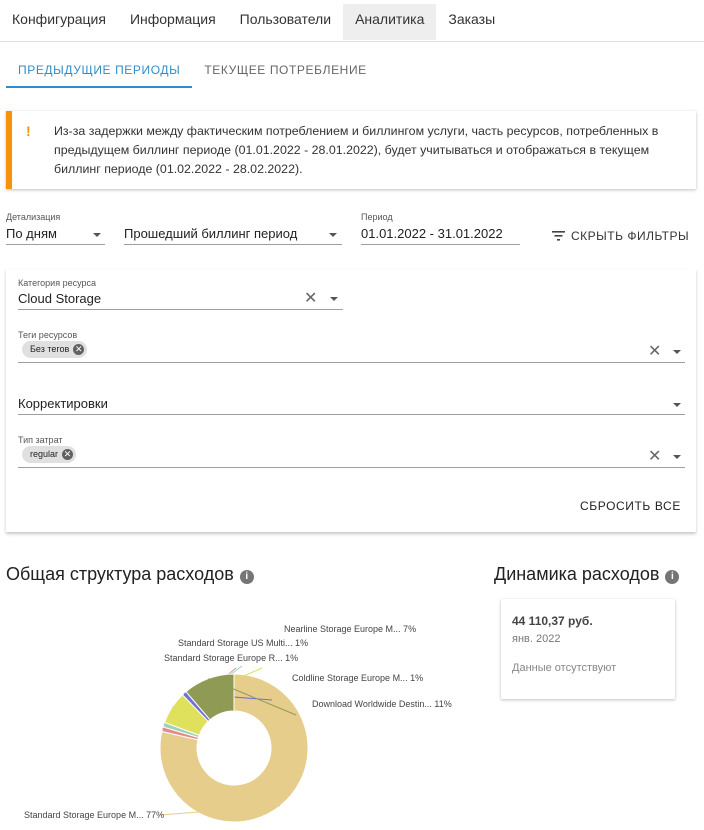  What do you see at coordinates (79, 349) in the screenshot?
I see `tag-chip-remove-icon: ✕` at bounding box center [79, 349].